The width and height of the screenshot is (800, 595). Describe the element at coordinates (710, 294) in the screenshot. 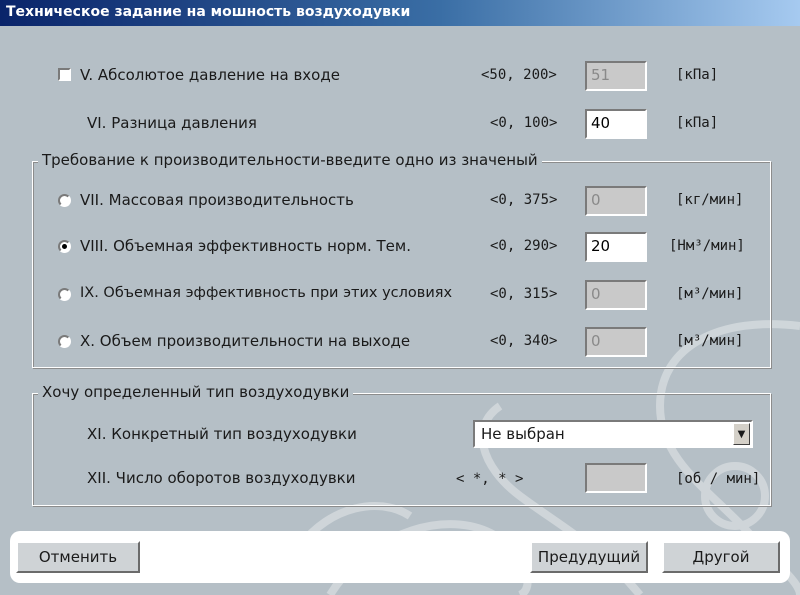

I see `actual-volume-unit: [м³/мин]` at that location.